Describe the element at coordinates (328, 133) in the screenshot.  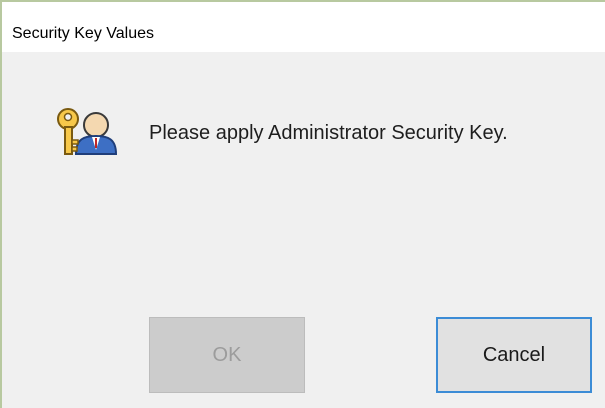
I see `dialog-message: Please apply Administrator Security Key.` at that location.